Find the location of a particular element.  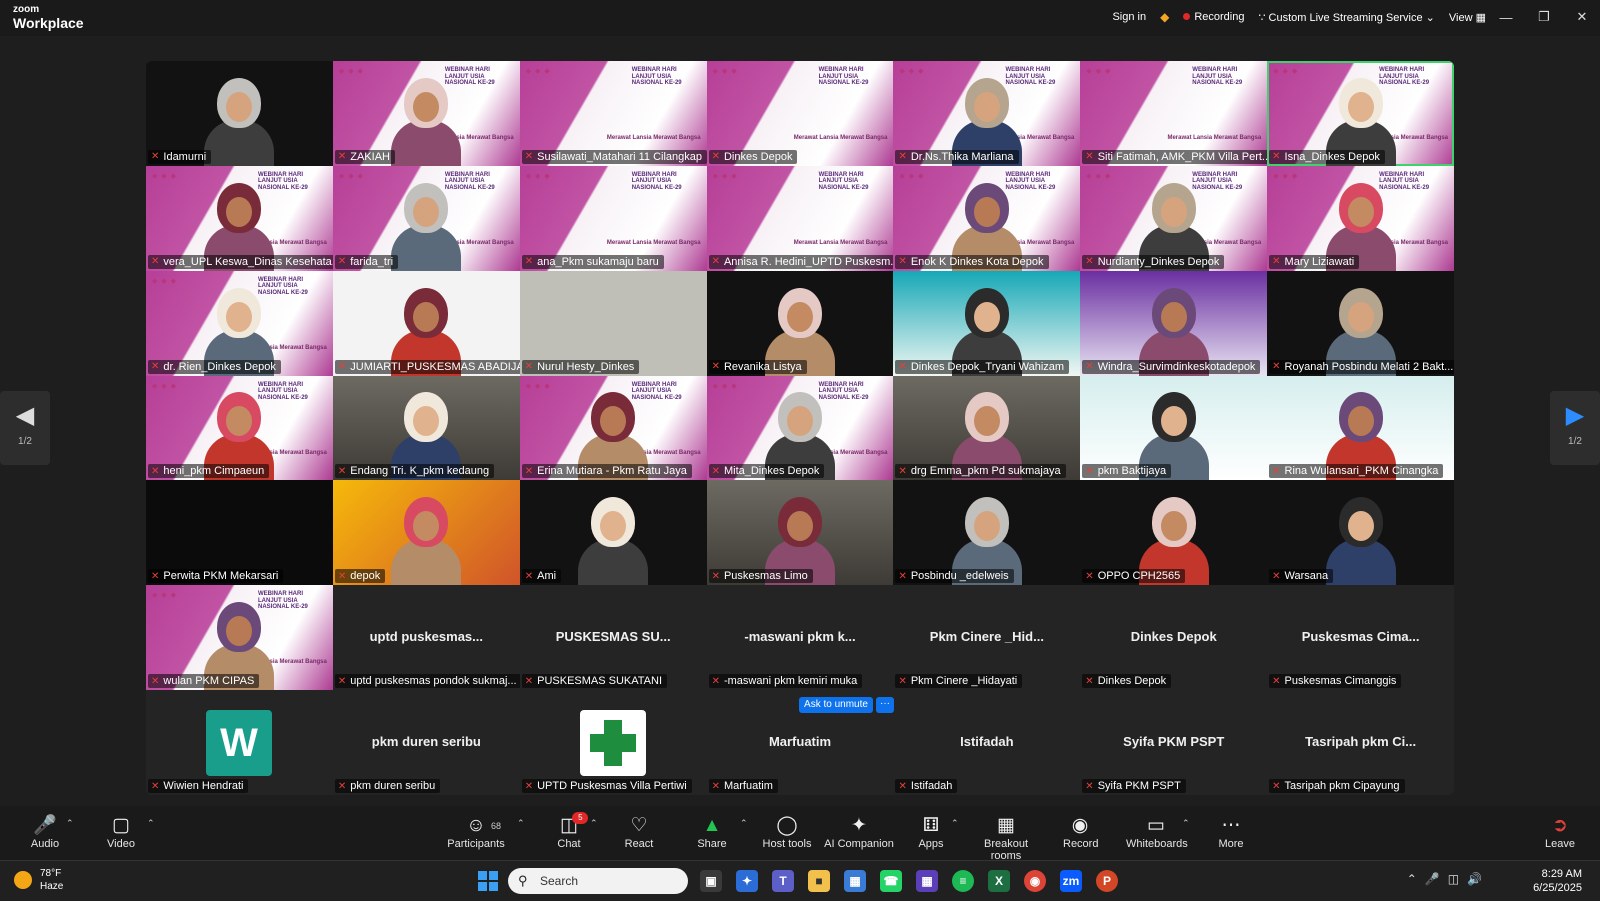

spotify-icon: ≡ is located at coordinates (963, 881).